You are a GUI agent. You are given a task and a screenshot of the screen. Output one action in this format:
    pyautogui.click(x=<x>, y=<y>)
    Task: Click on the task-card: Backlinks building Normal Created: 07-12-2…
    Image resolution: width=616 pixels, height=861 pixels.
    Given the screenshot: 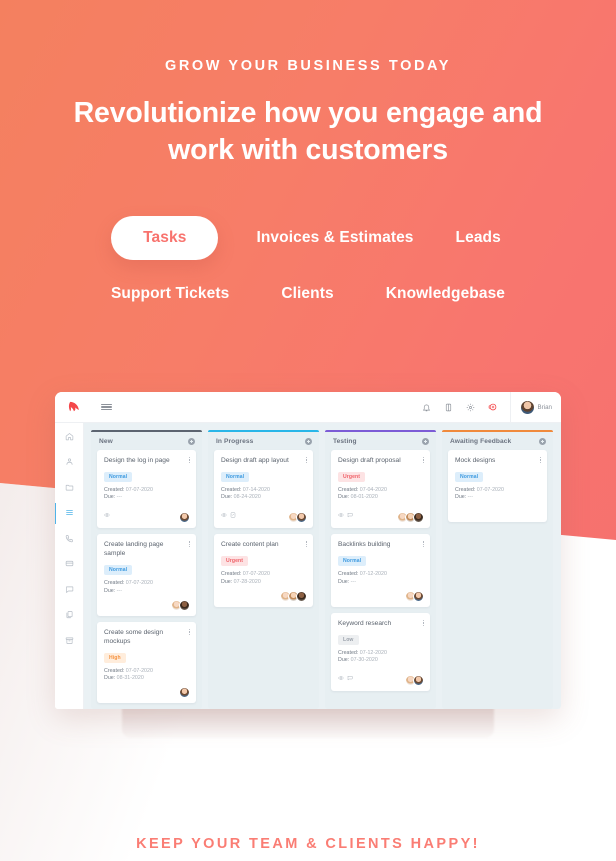 What is the action you would take?
    pyautogui.click(x=380, y=570)
    